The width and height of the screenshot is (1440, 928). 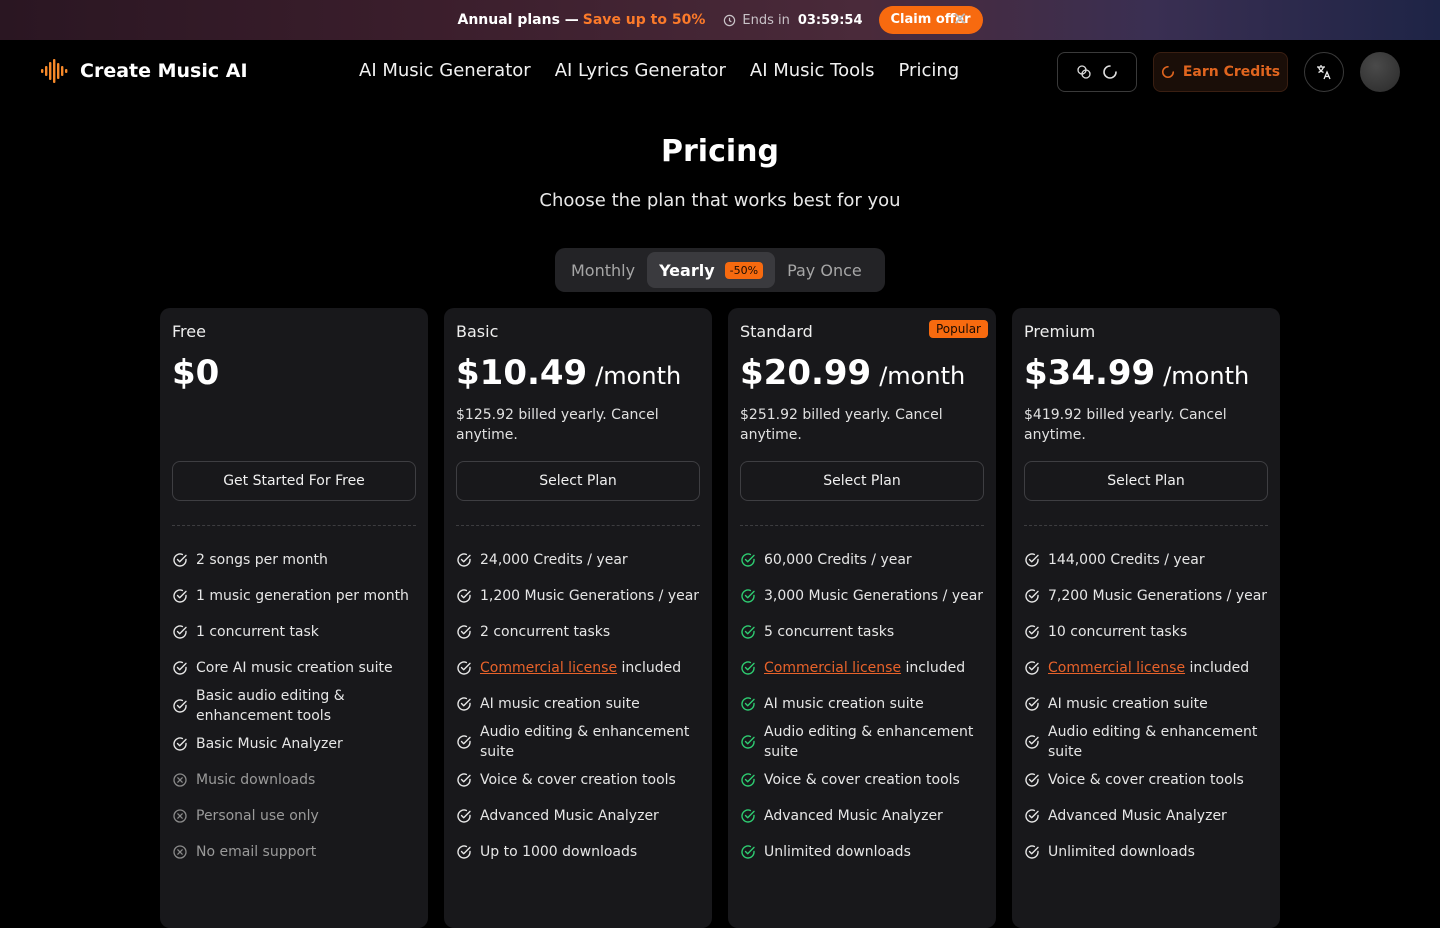 I want to click on feature-item: 3,000 Music Generations / year, so click(x=862, y=596).